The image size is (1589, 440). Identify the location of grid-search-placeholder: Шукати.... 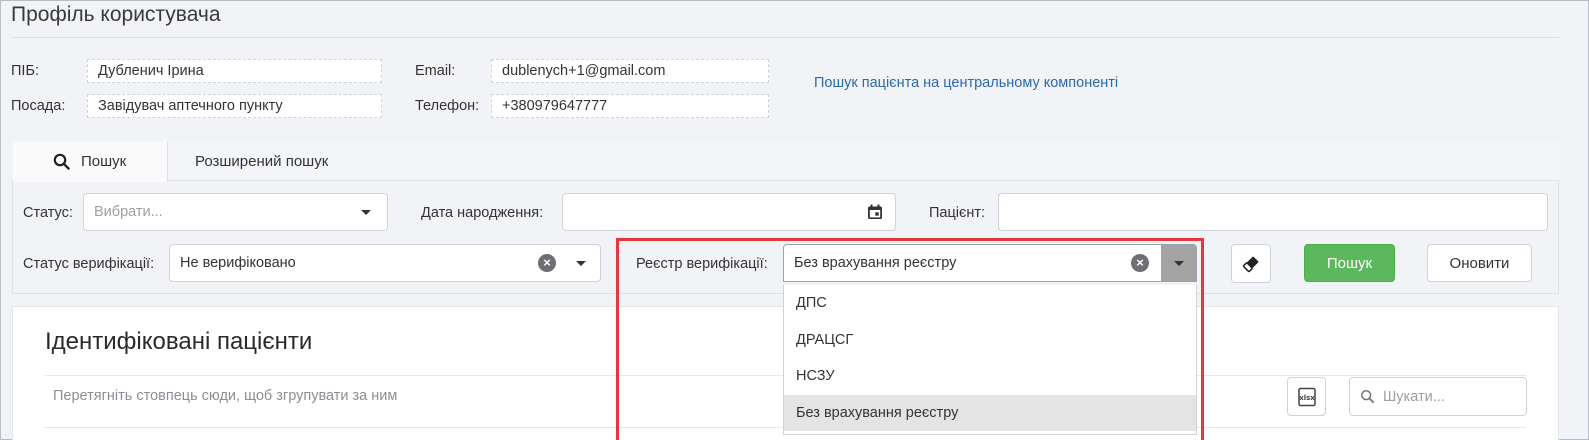
(1414, 396).